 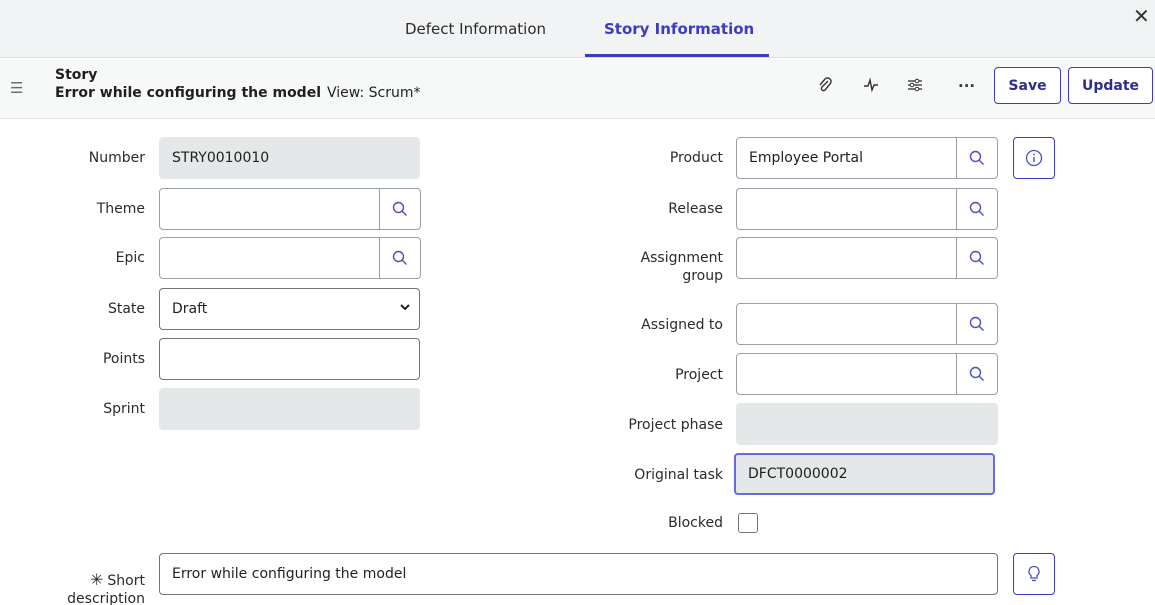 What do you see at coordinates (269, 209) in the screenshot?
I see `theme-input` at bounding box center [269, 209].